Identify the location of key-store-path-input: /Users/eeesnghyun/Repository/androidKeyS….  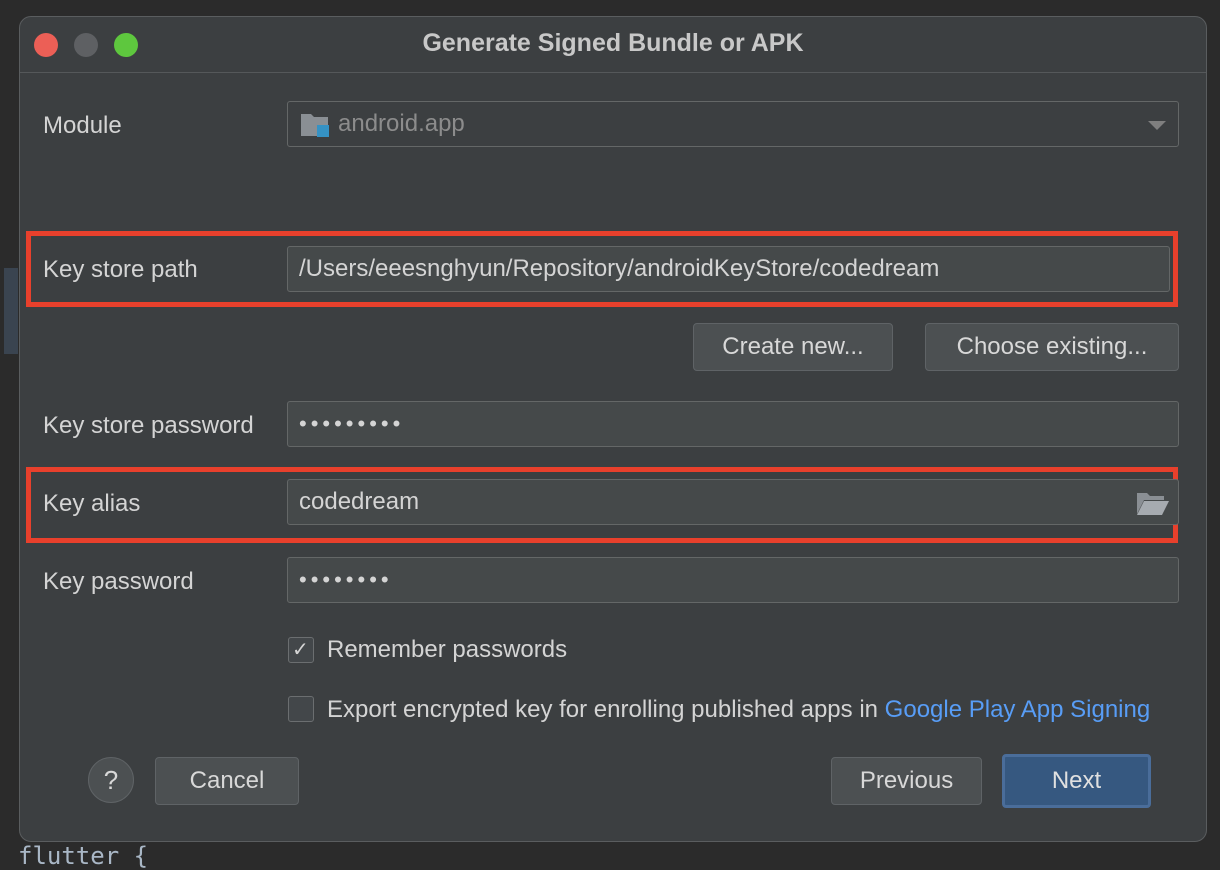
(728, 269).